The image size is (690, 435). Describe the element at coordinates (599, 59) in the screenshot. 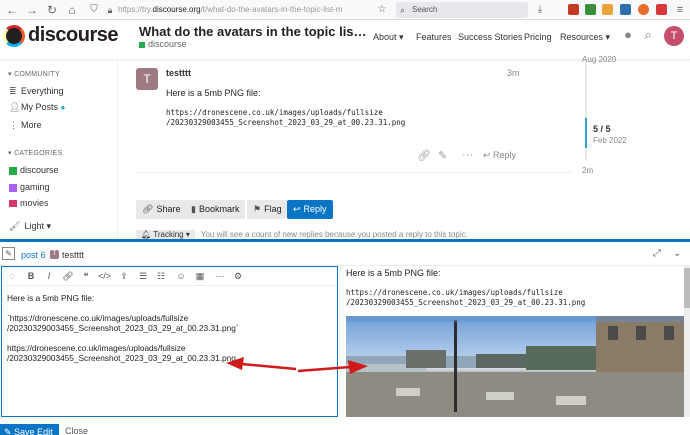

I see `timeline-start-date: Aug 2020` at that location.